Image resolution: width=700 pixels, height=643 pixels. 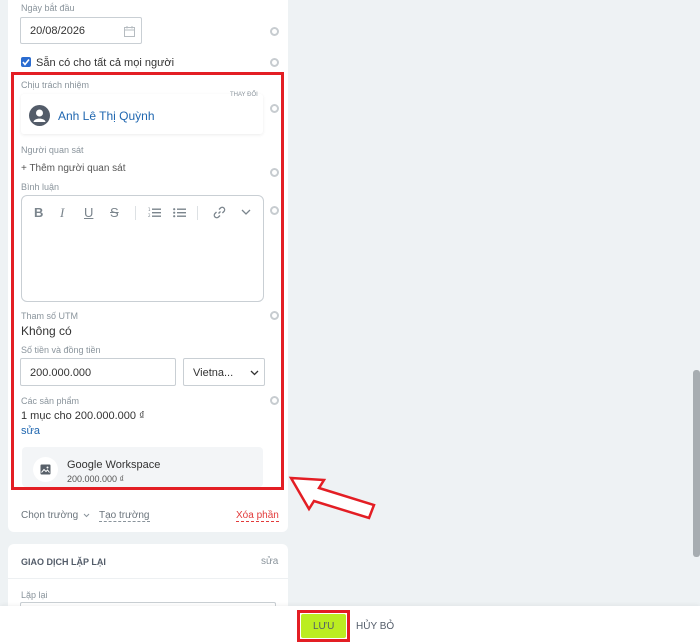 What do you see at coordinates (179, 212) in the screenshot?
I see `bullet-list-icon` at bounding box center [179, 212].